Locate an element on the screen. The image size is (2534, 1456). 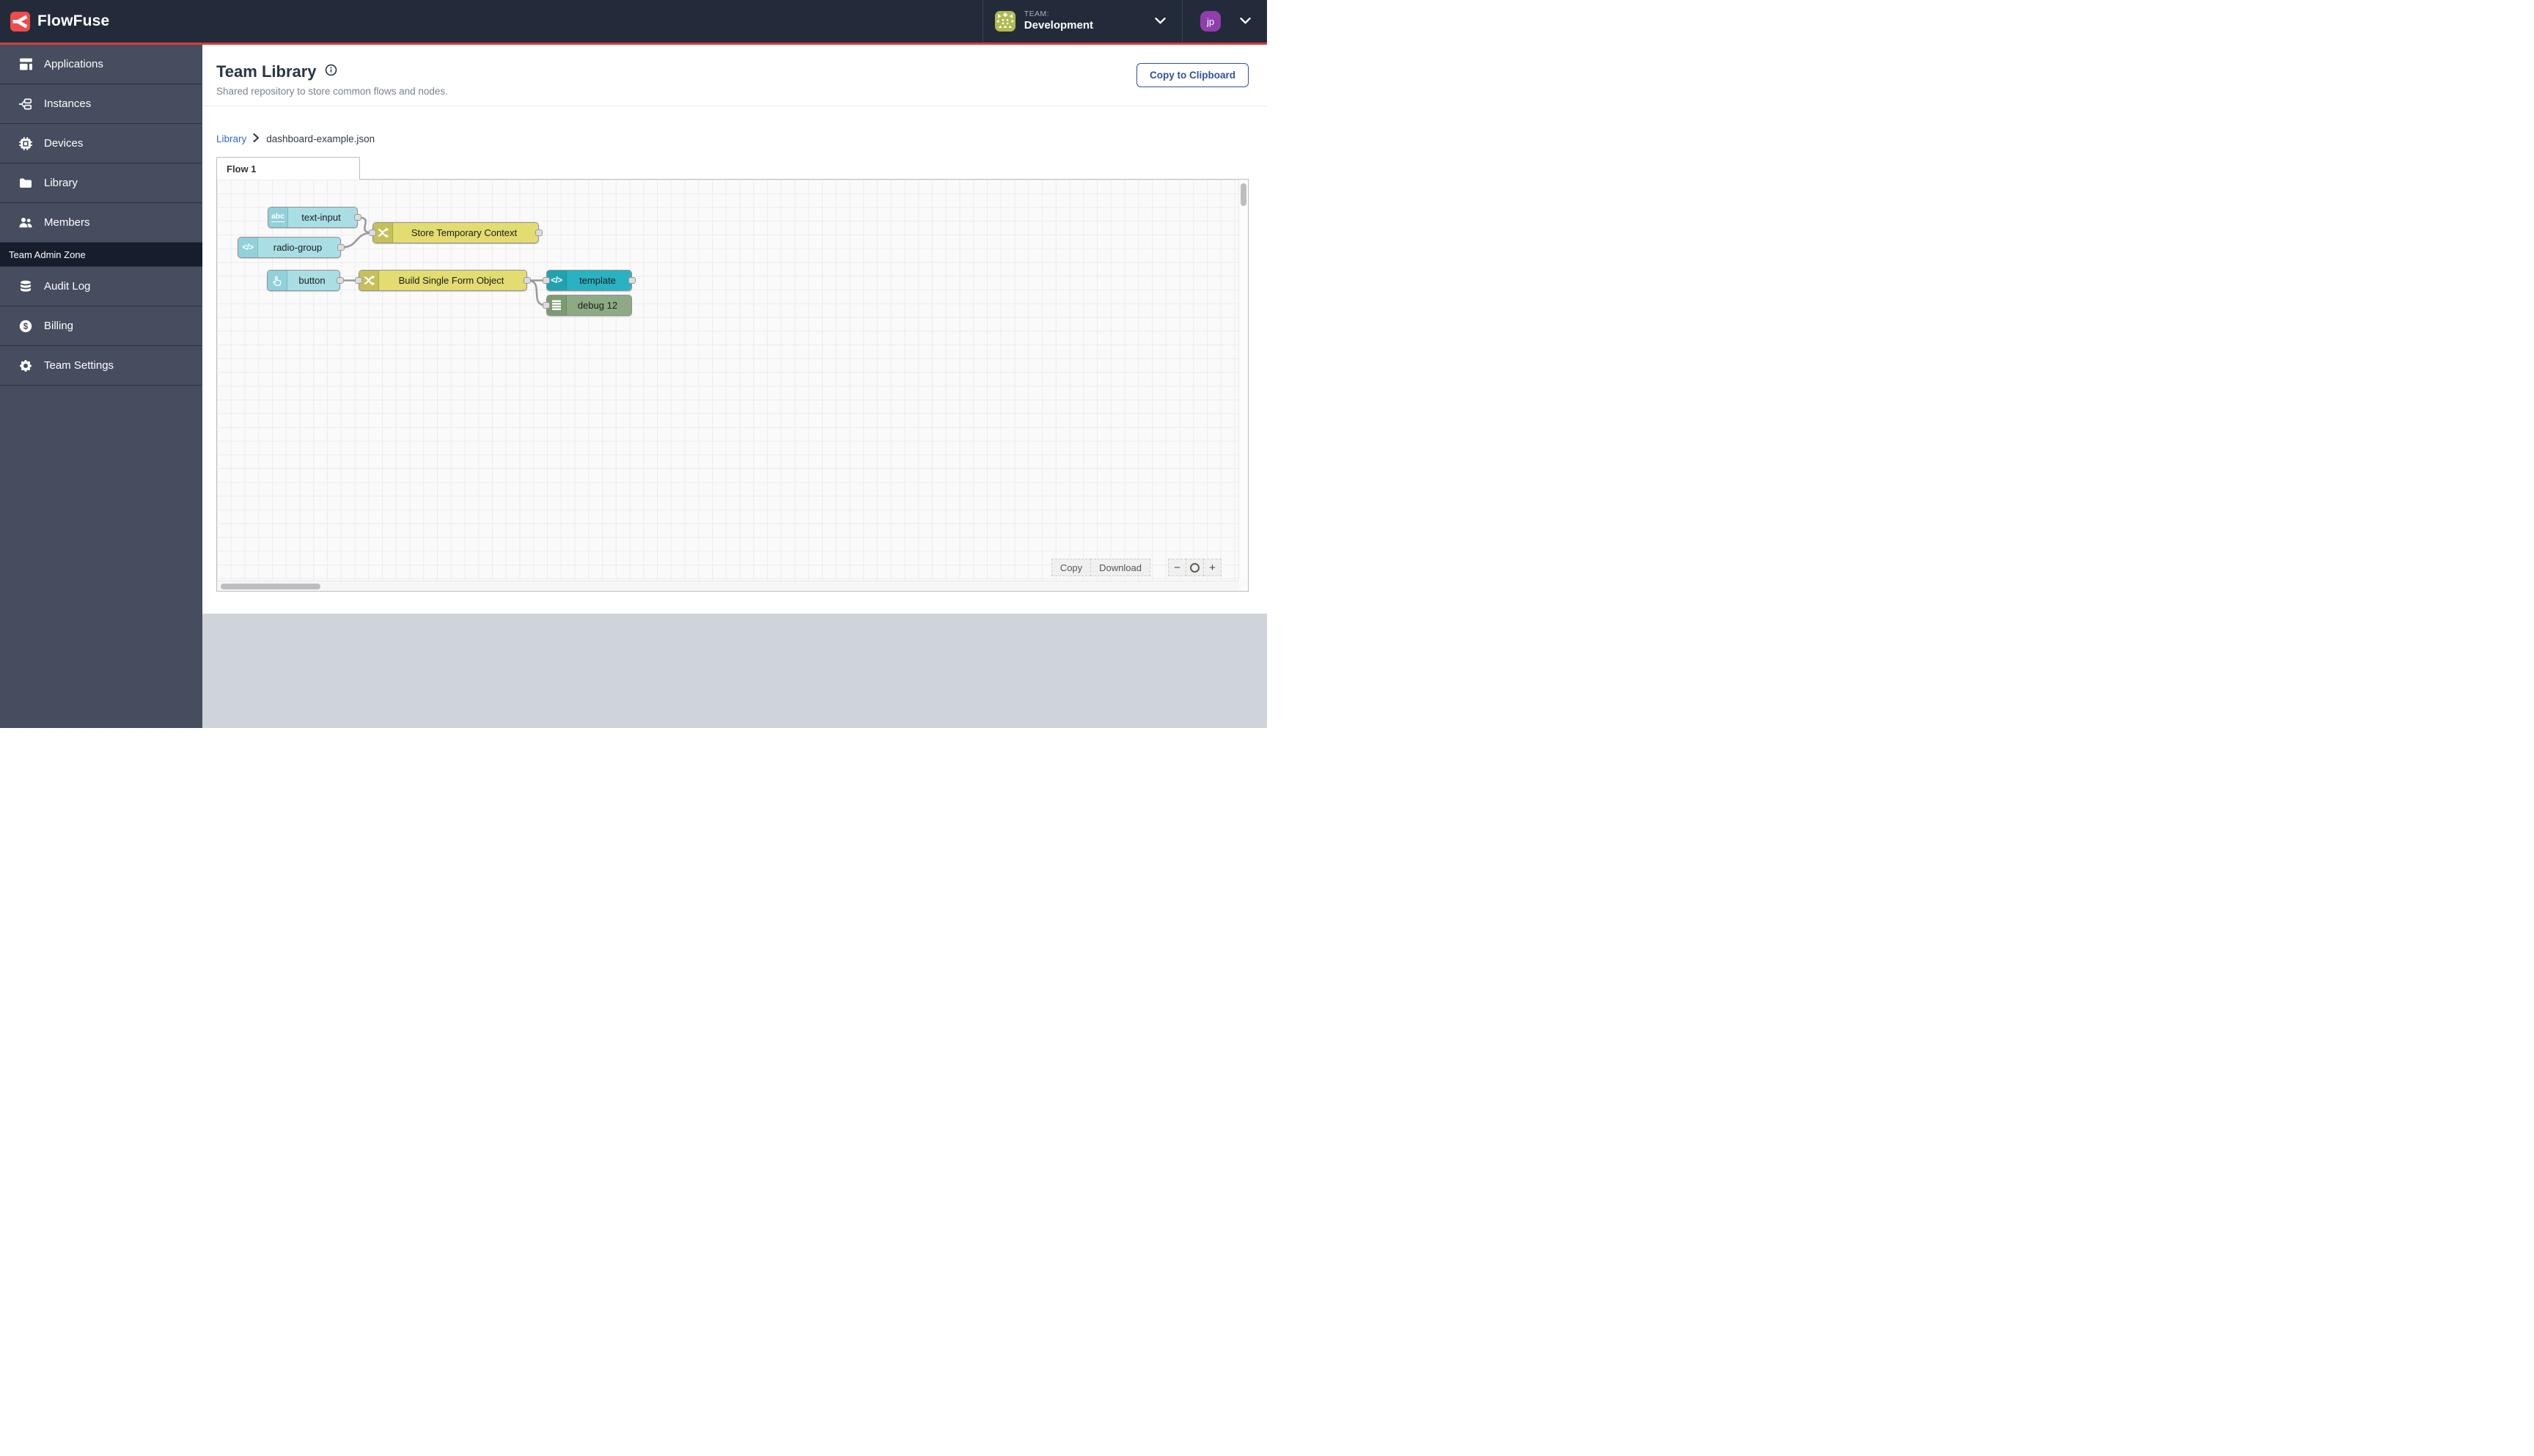
input-port-store is located at coordinates (372, 232).